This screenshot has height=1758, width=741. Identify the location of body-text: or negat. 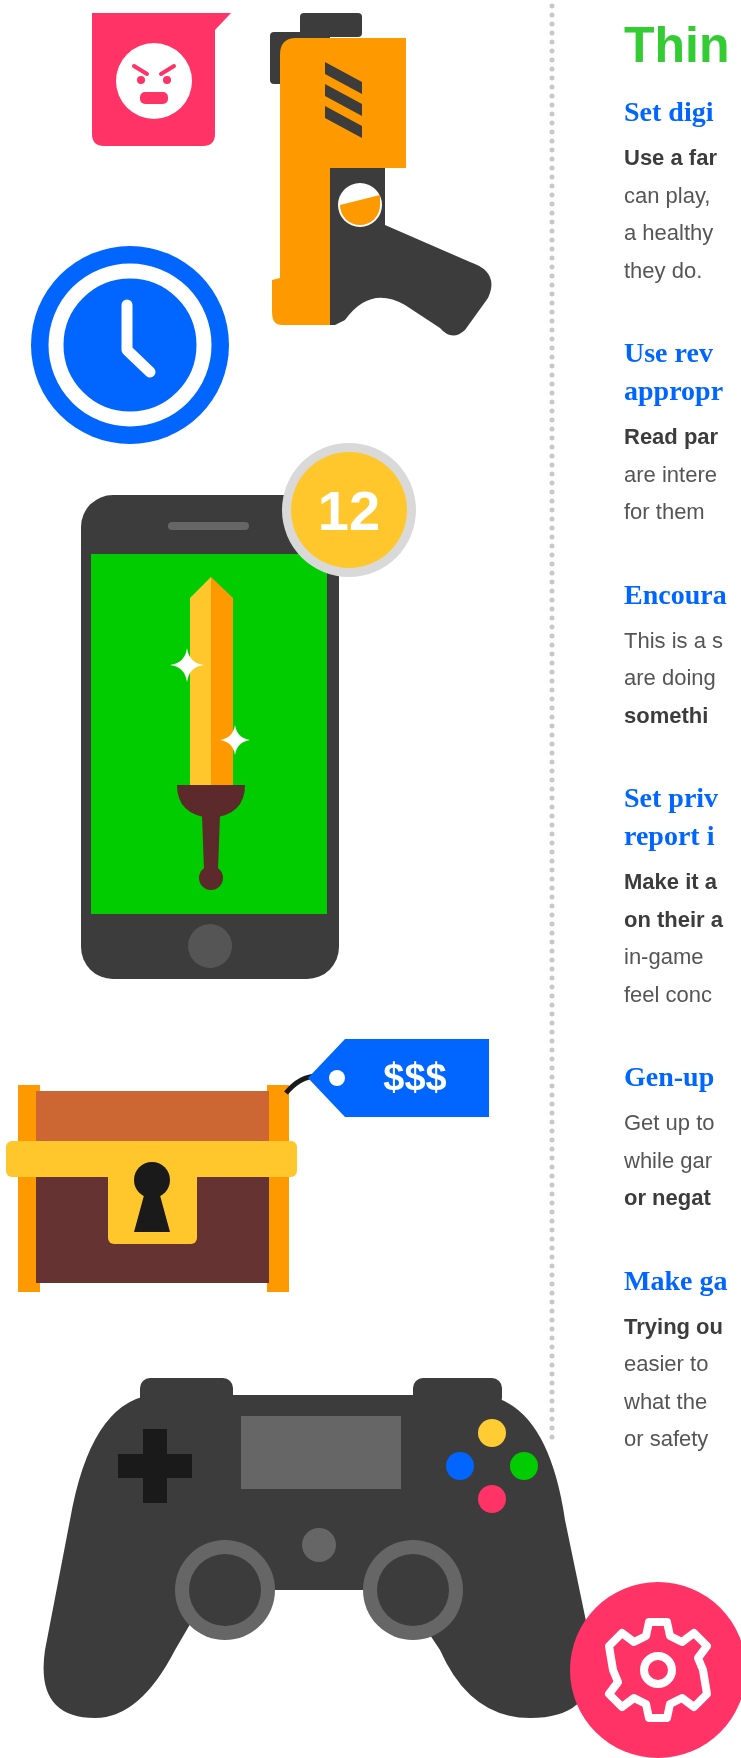
(668, 1198).